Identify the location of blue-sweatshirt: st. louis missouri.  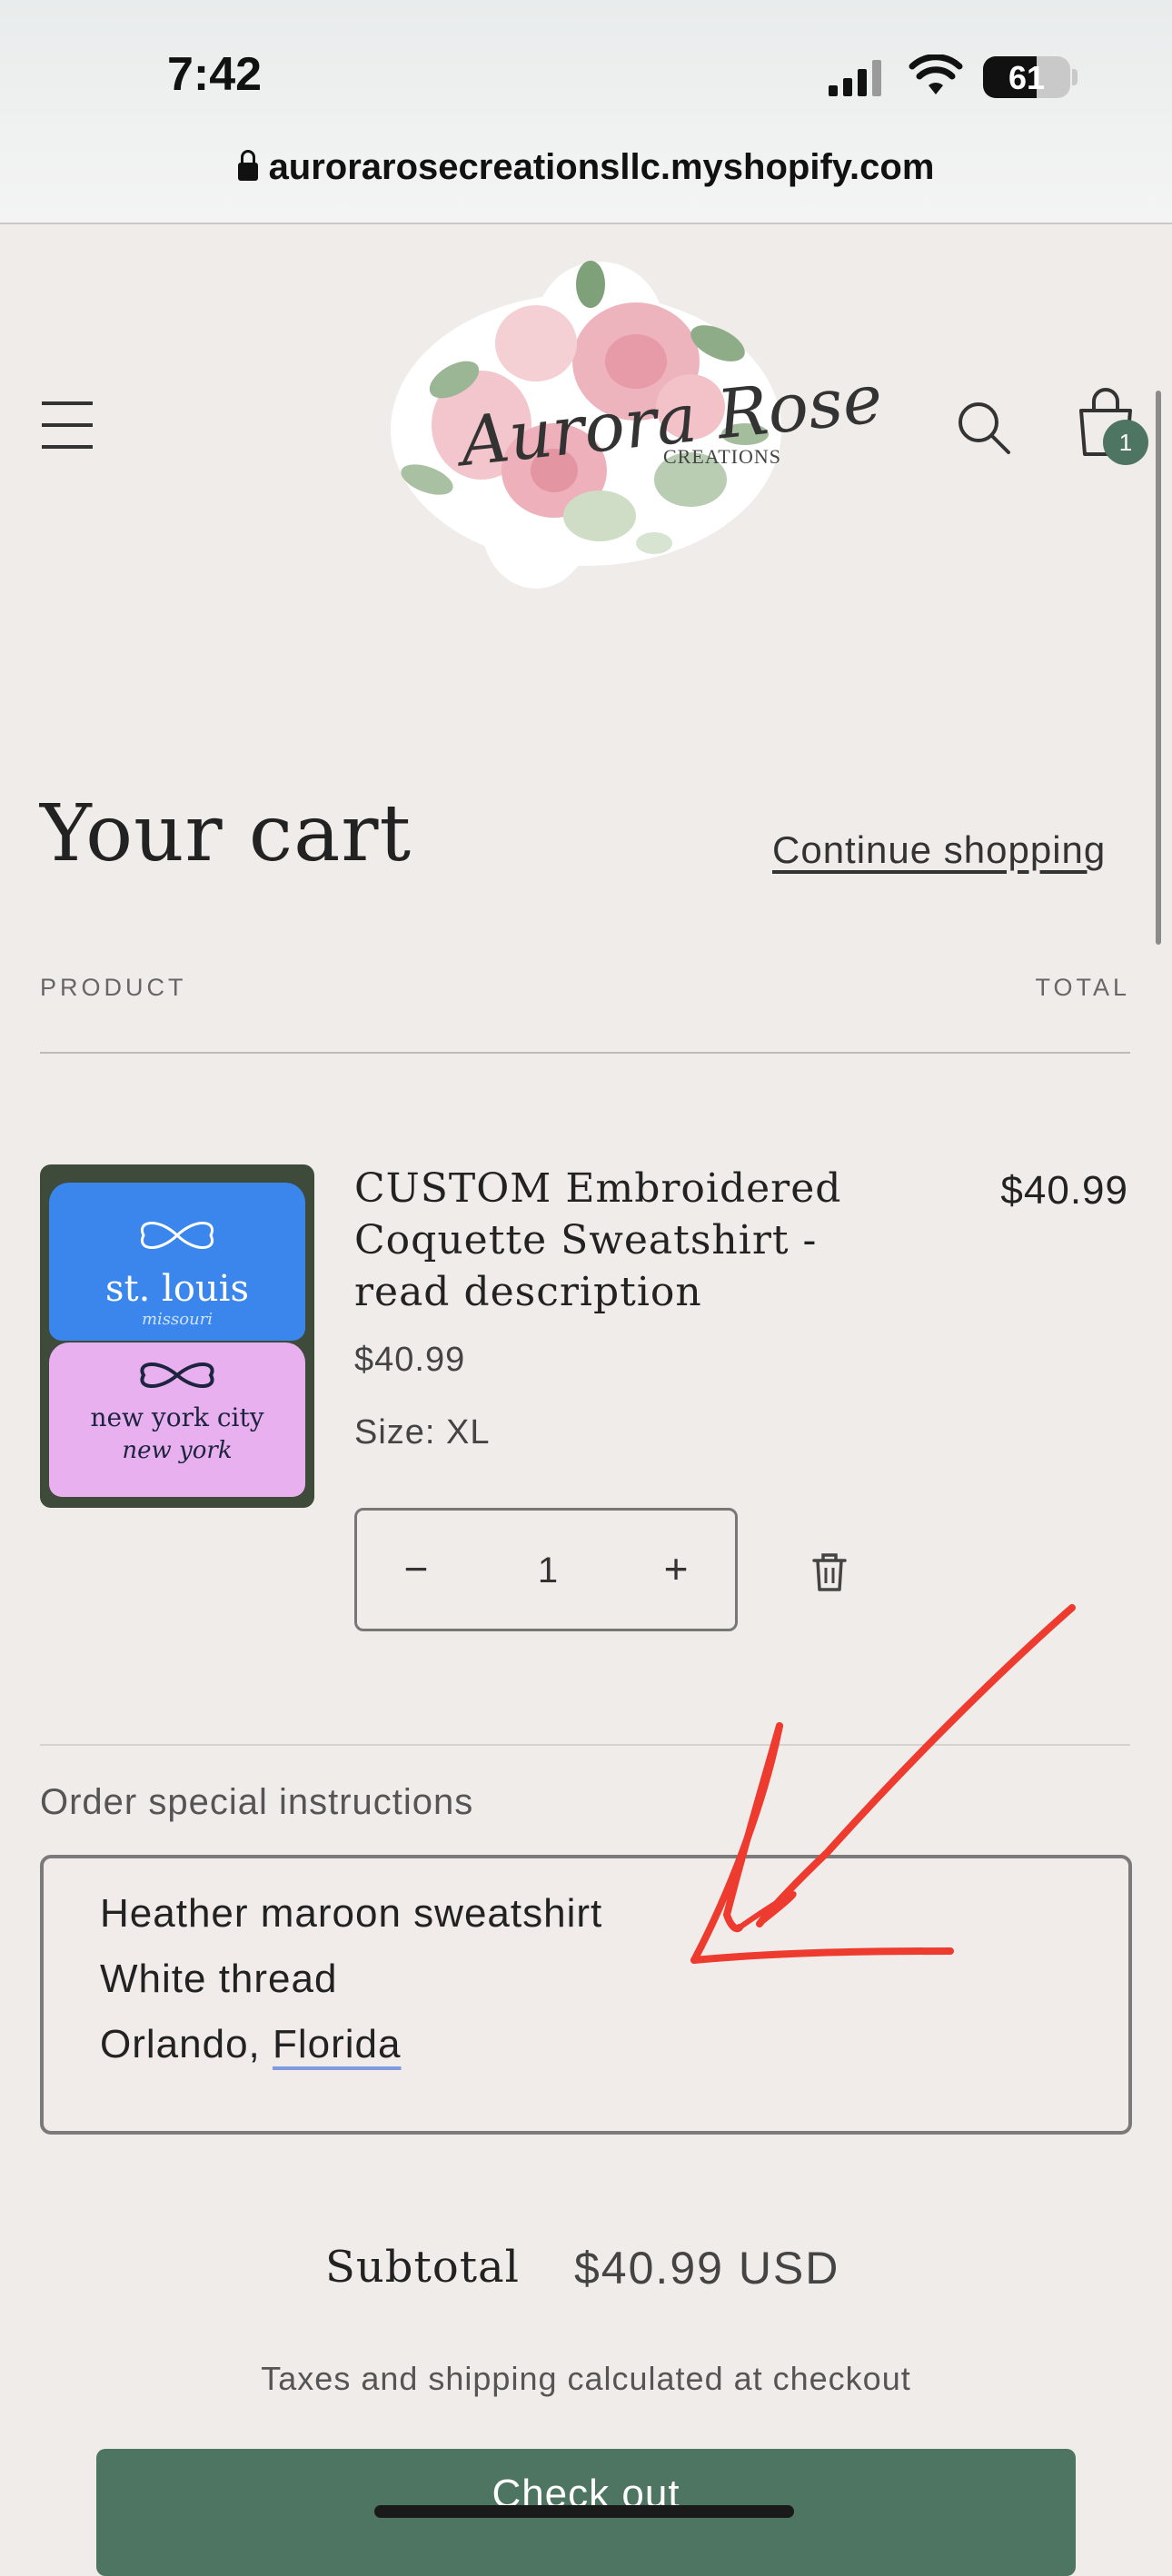
(177, 1262).